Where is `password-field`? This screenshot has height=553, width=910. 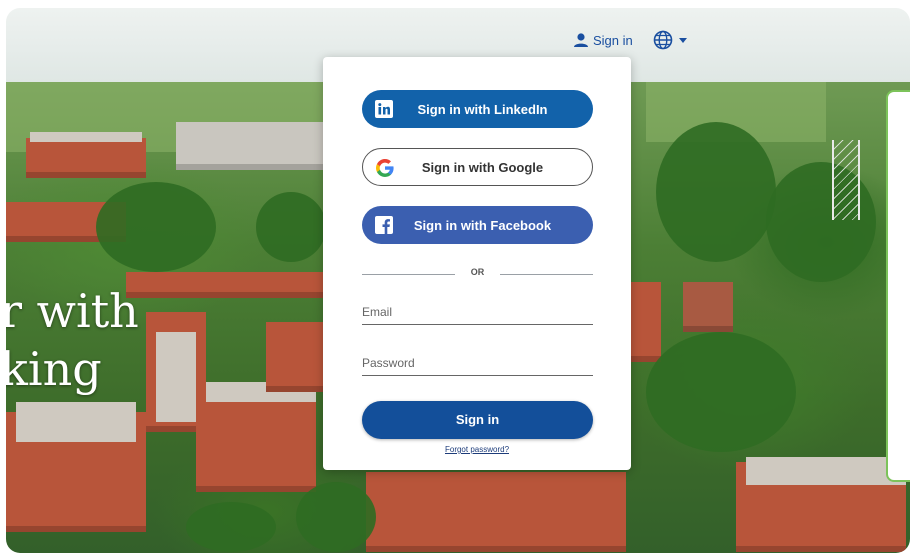
password-field is located at coordinates (477, 364).